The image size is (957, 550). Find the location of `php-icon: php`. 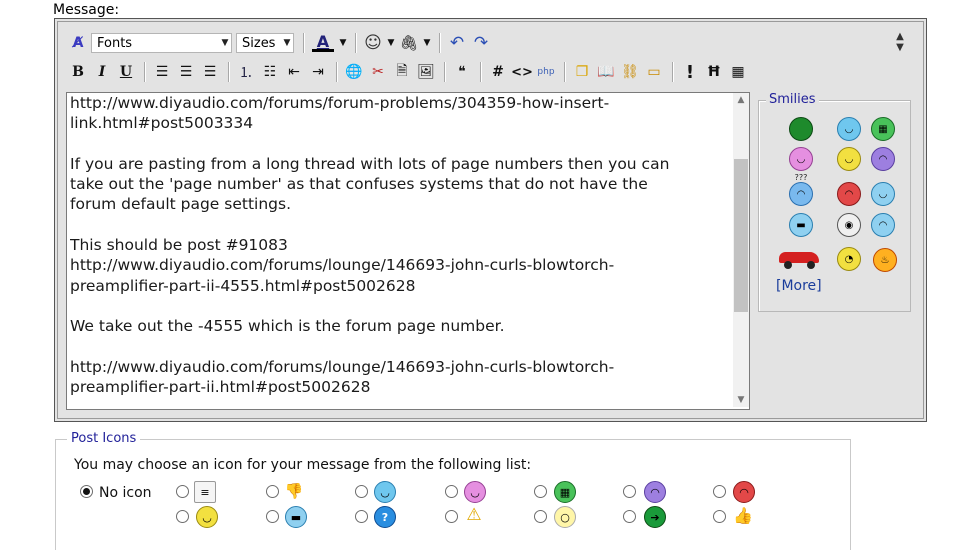

php-icon: php is located at coordinates (546, 72).